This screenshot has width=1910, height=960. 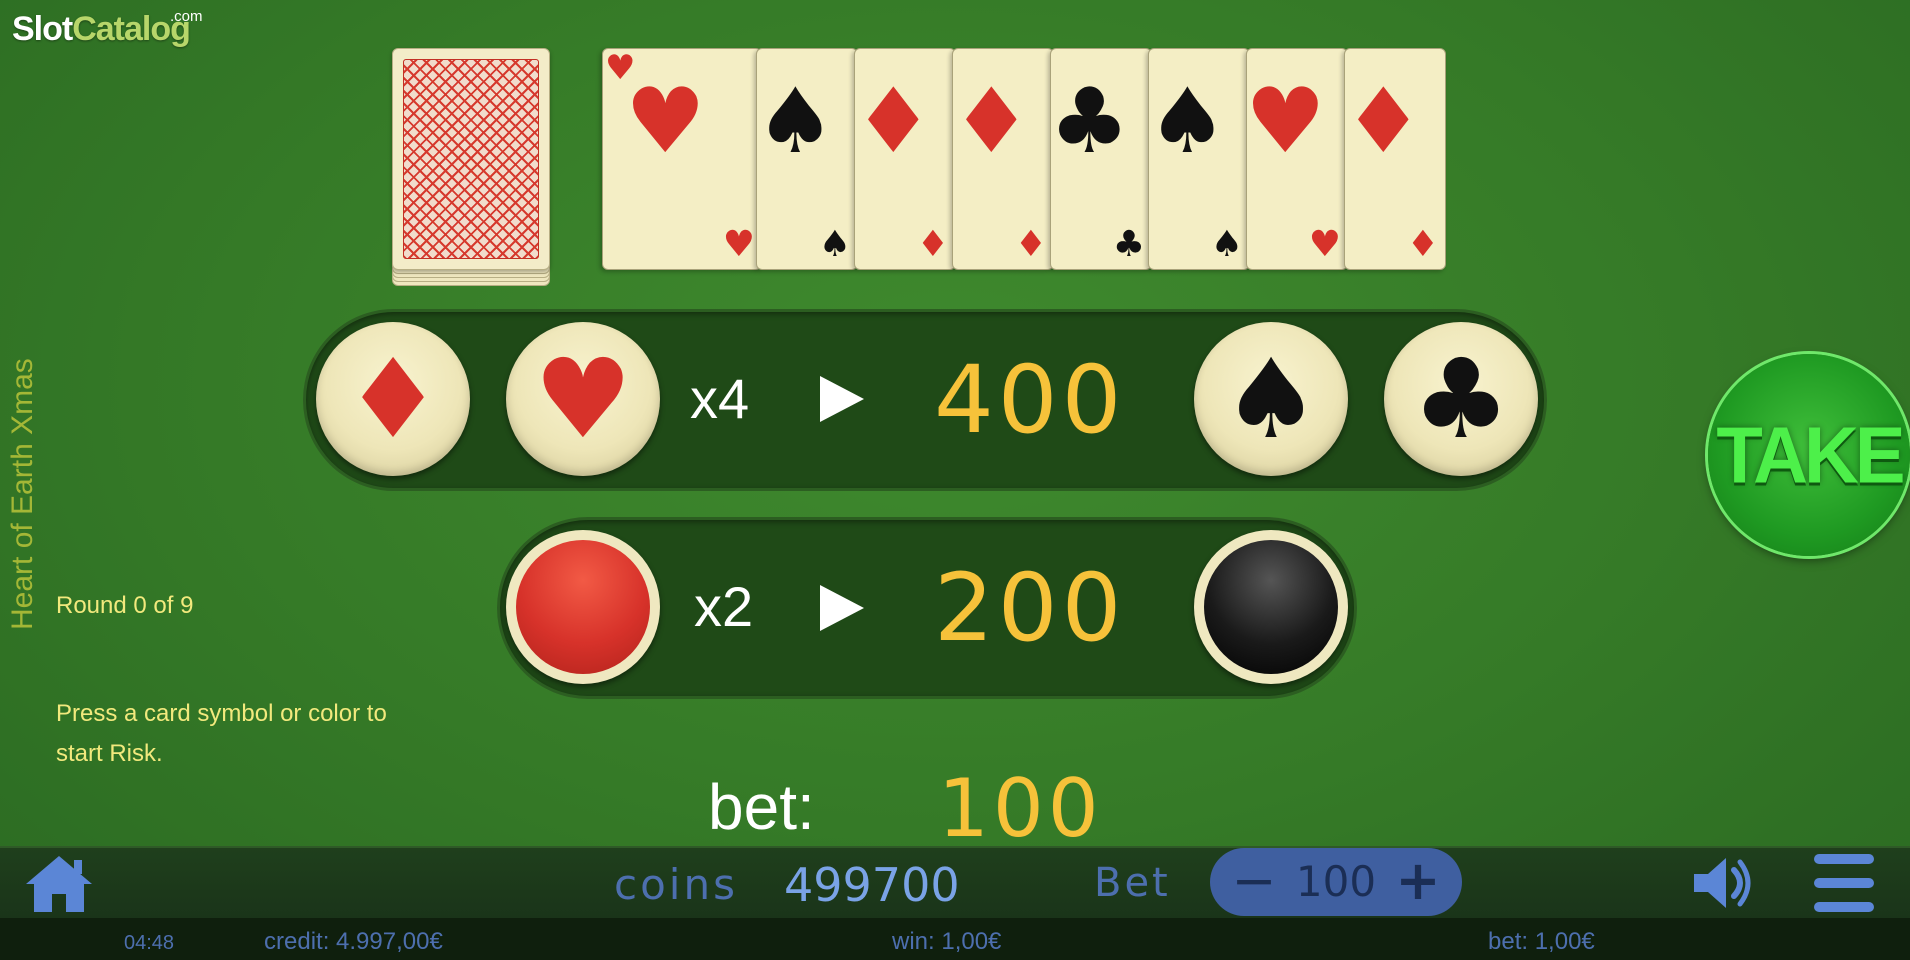 I want to click on home-icon, so click(x=59, y=883).